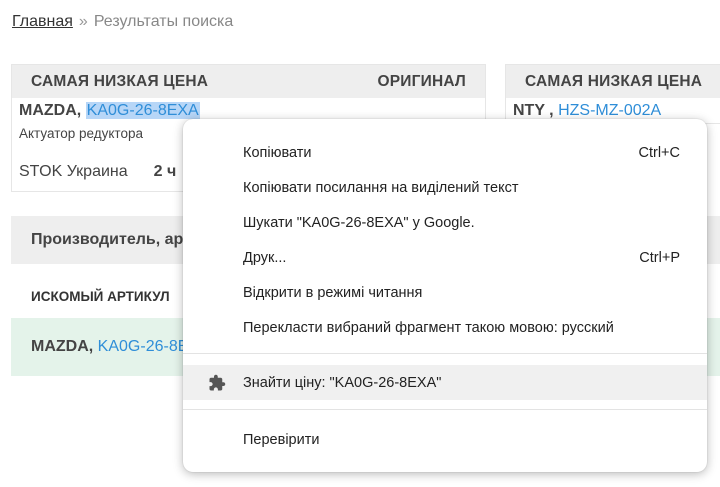 The image size is (720, 487). Describe the element at coordinates (421, 81) in the screenshot. I see `card-header-original: ОРИГИНАЛ` at that location.